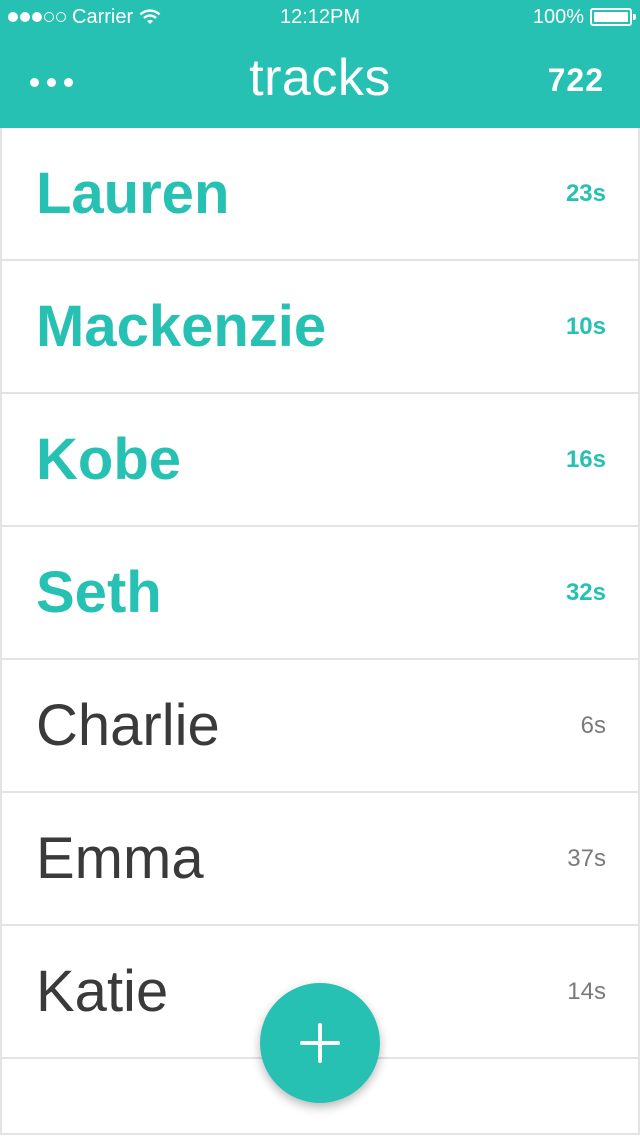 This screenshot has width=640, height=1136. Describe the element at coordinates (634, 17) in the screenshot. I see `battery-tip` at that location.